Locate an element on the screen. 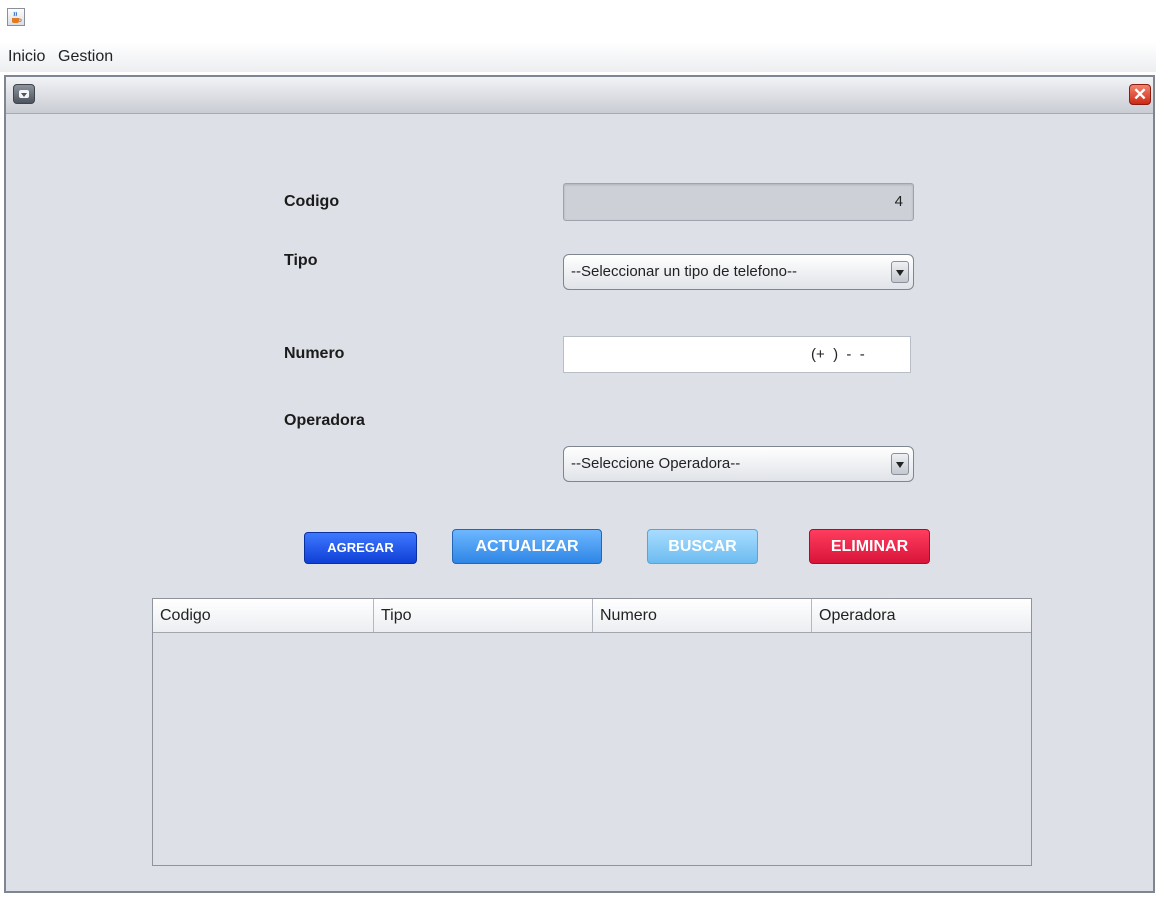 This screenshot has width=1156, height=897. app-icon is located at coordinates (16, 17).